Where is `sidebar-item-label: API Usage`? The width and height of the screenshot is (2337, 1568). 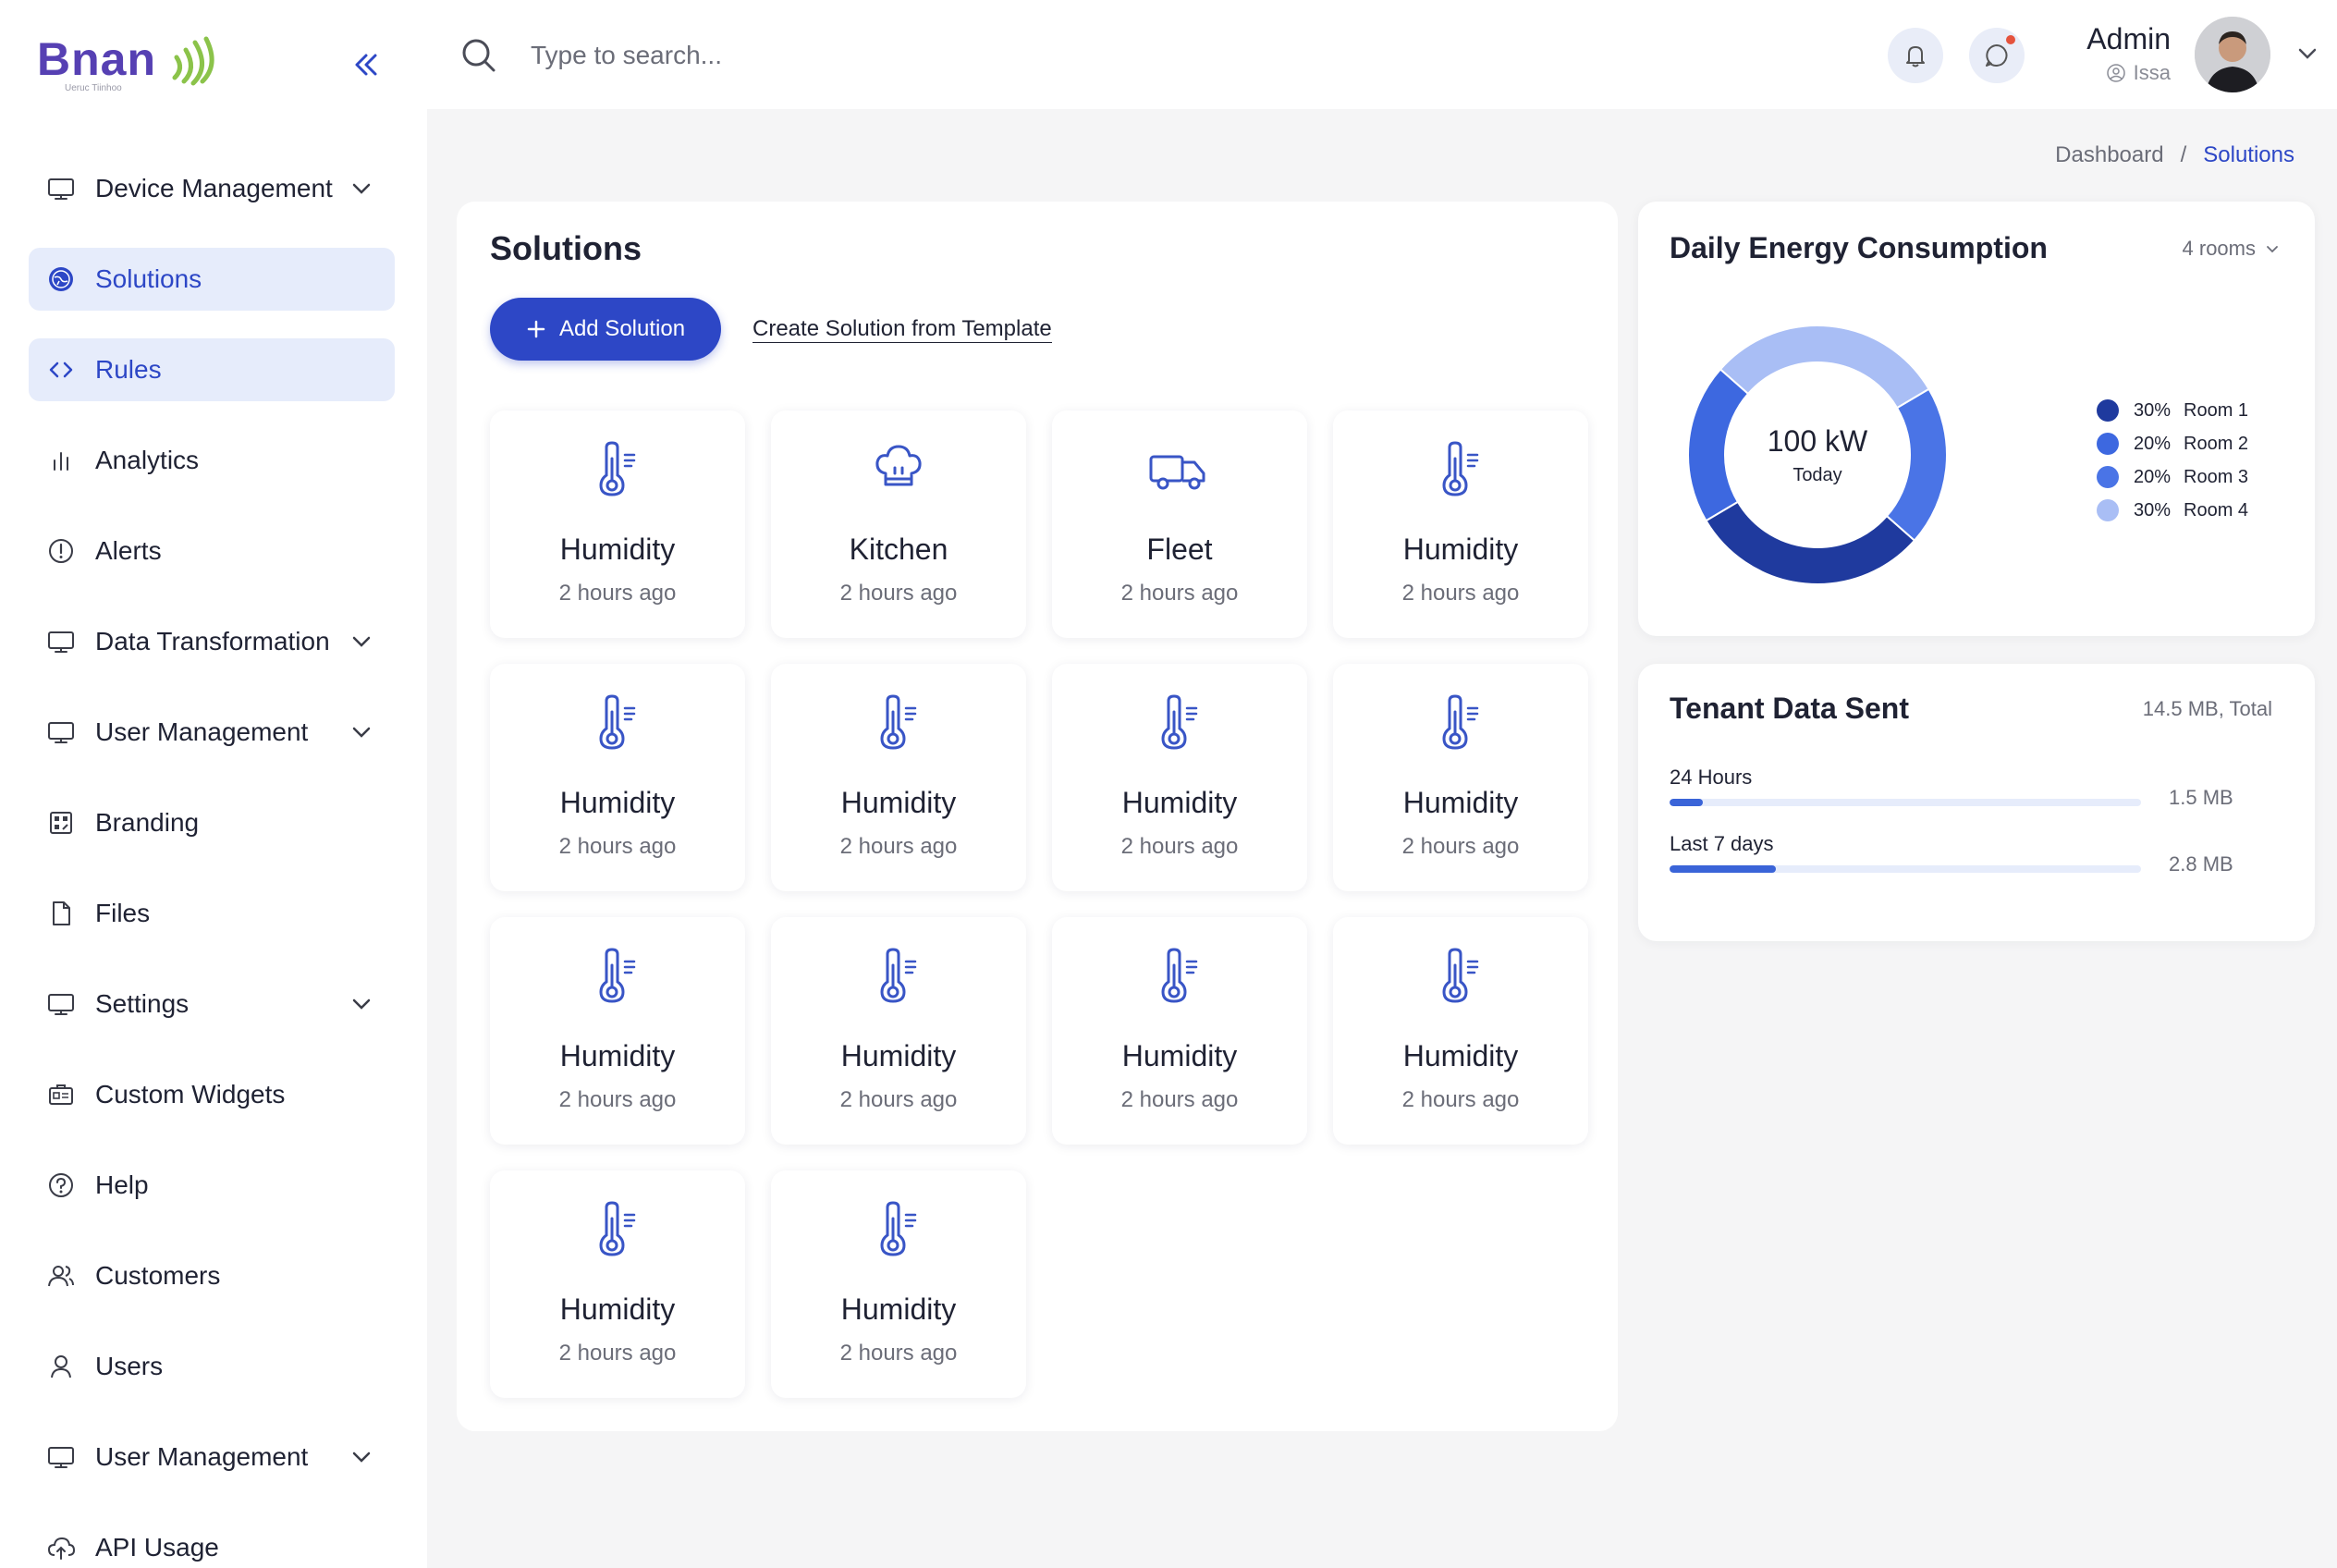 sidebar-item-label: API Usage is located at coordinates (157, 1548).